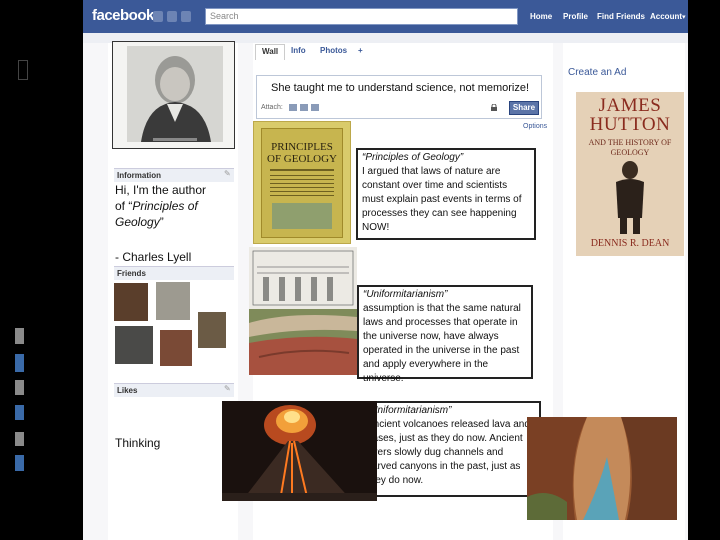  I want to click on tab-photos: Photos, so click(333, 52).